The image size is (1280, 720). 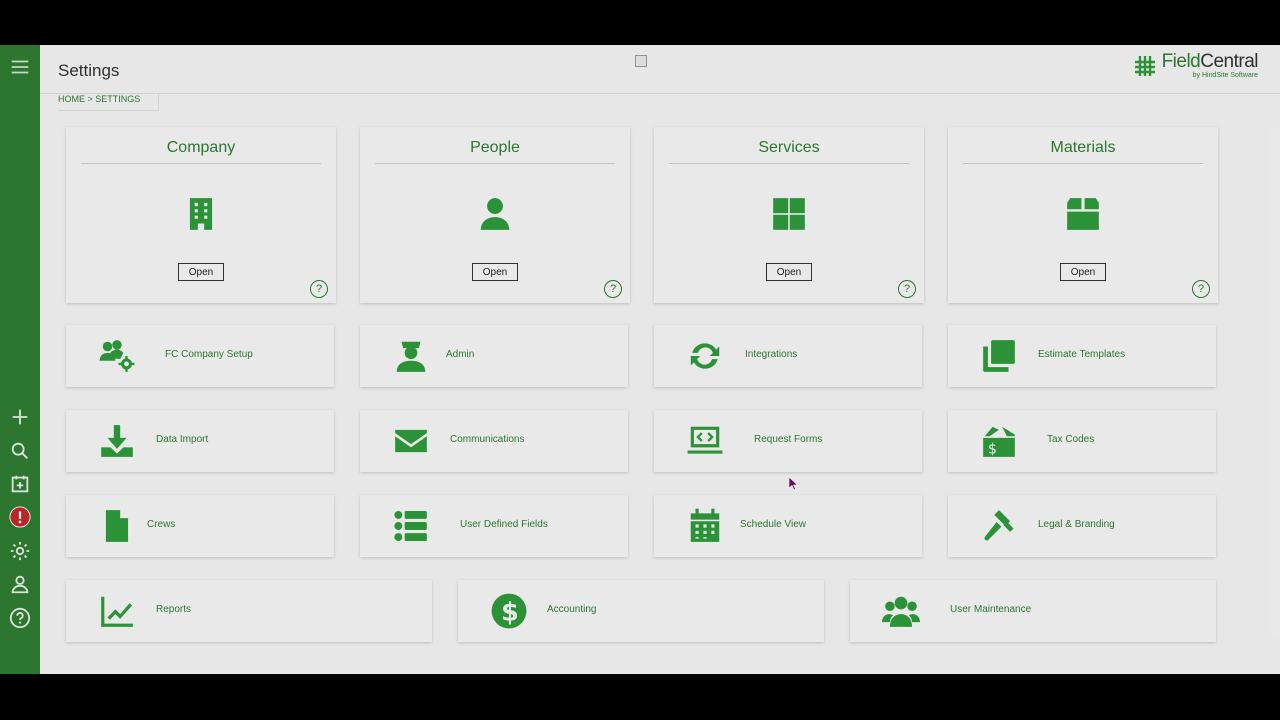 I want to click on calendar-icon, so click(x=705, y=526).